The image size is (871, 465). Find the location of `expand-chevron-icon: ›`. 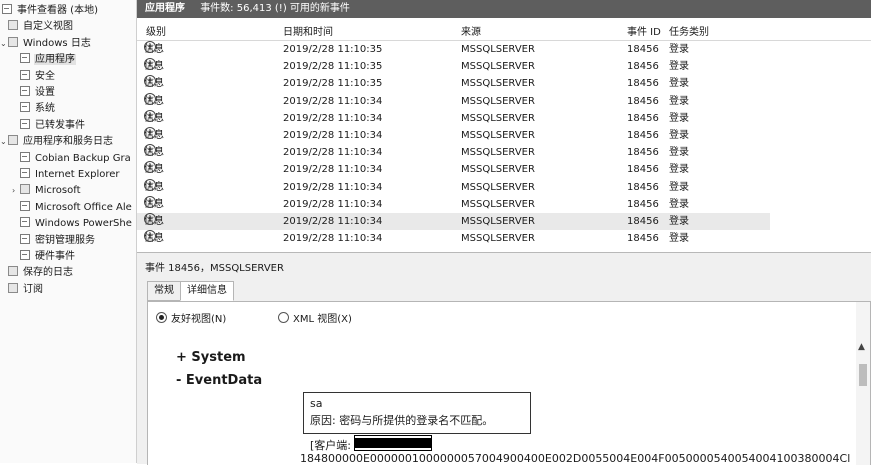

expand-chevron-icon: › is located at coordinates (13, 191).